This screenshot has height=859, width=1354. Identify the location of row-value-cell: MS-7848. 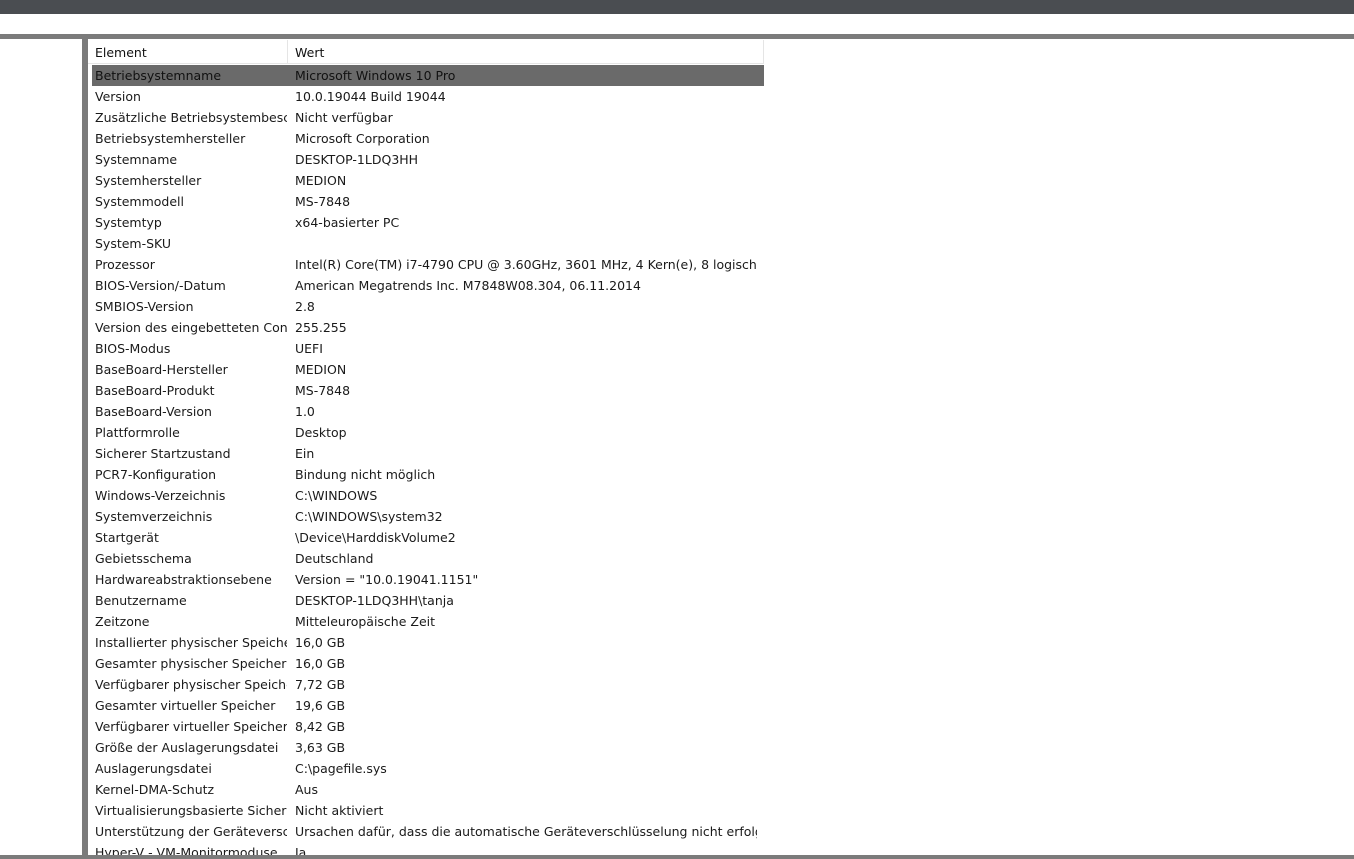
(323, 390).